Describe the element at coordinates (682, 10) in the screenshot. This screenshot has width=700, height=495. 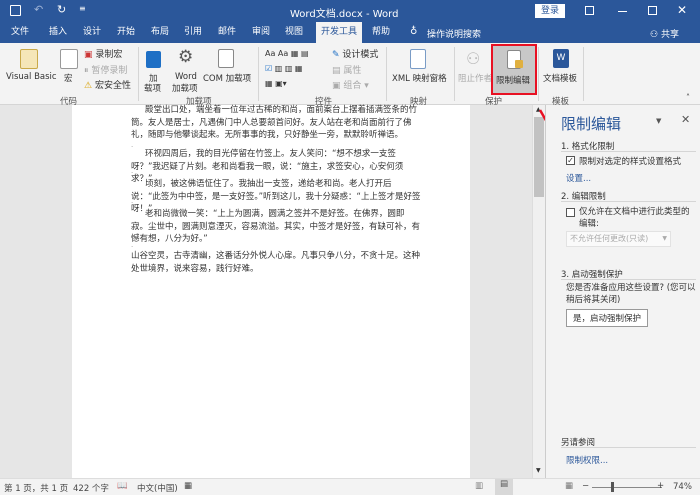
I see `close-icon: ✕` at that location.